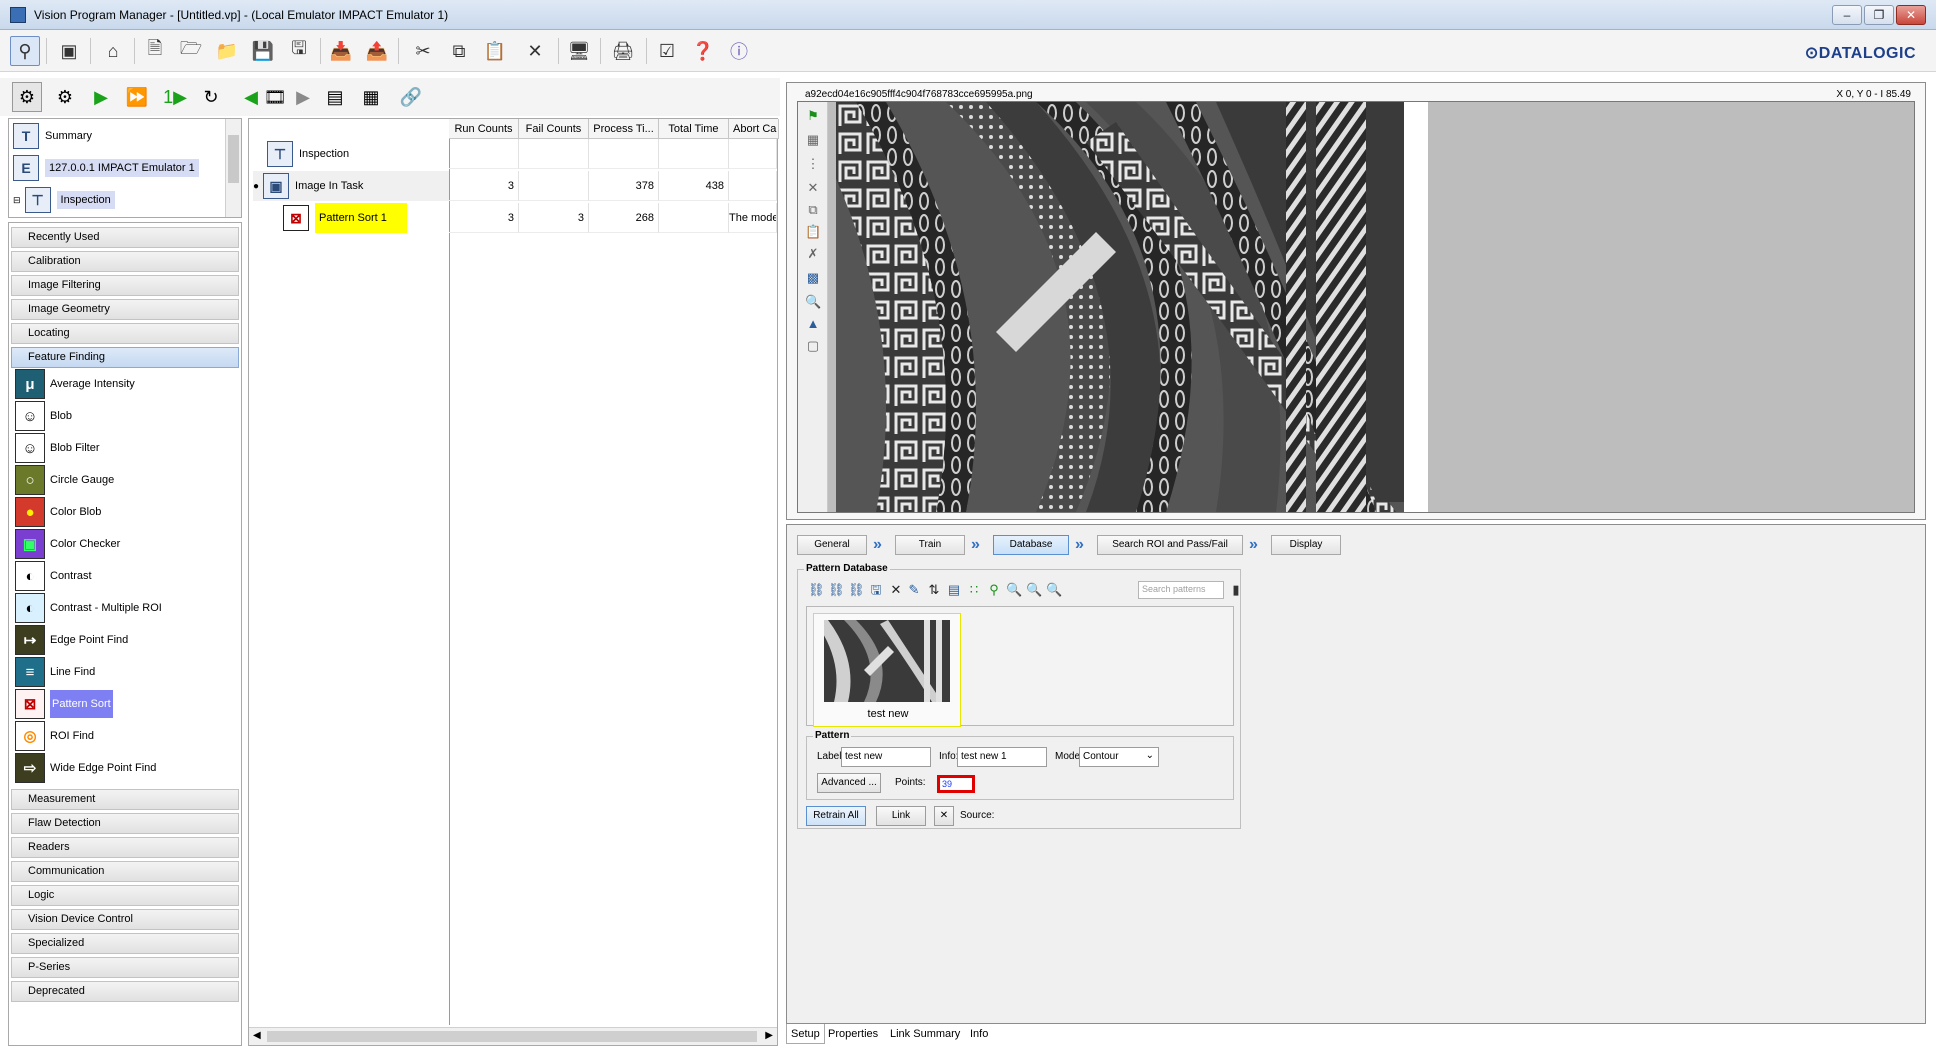  I want to click on clear-source-icon: ✕, so click(944, 816).